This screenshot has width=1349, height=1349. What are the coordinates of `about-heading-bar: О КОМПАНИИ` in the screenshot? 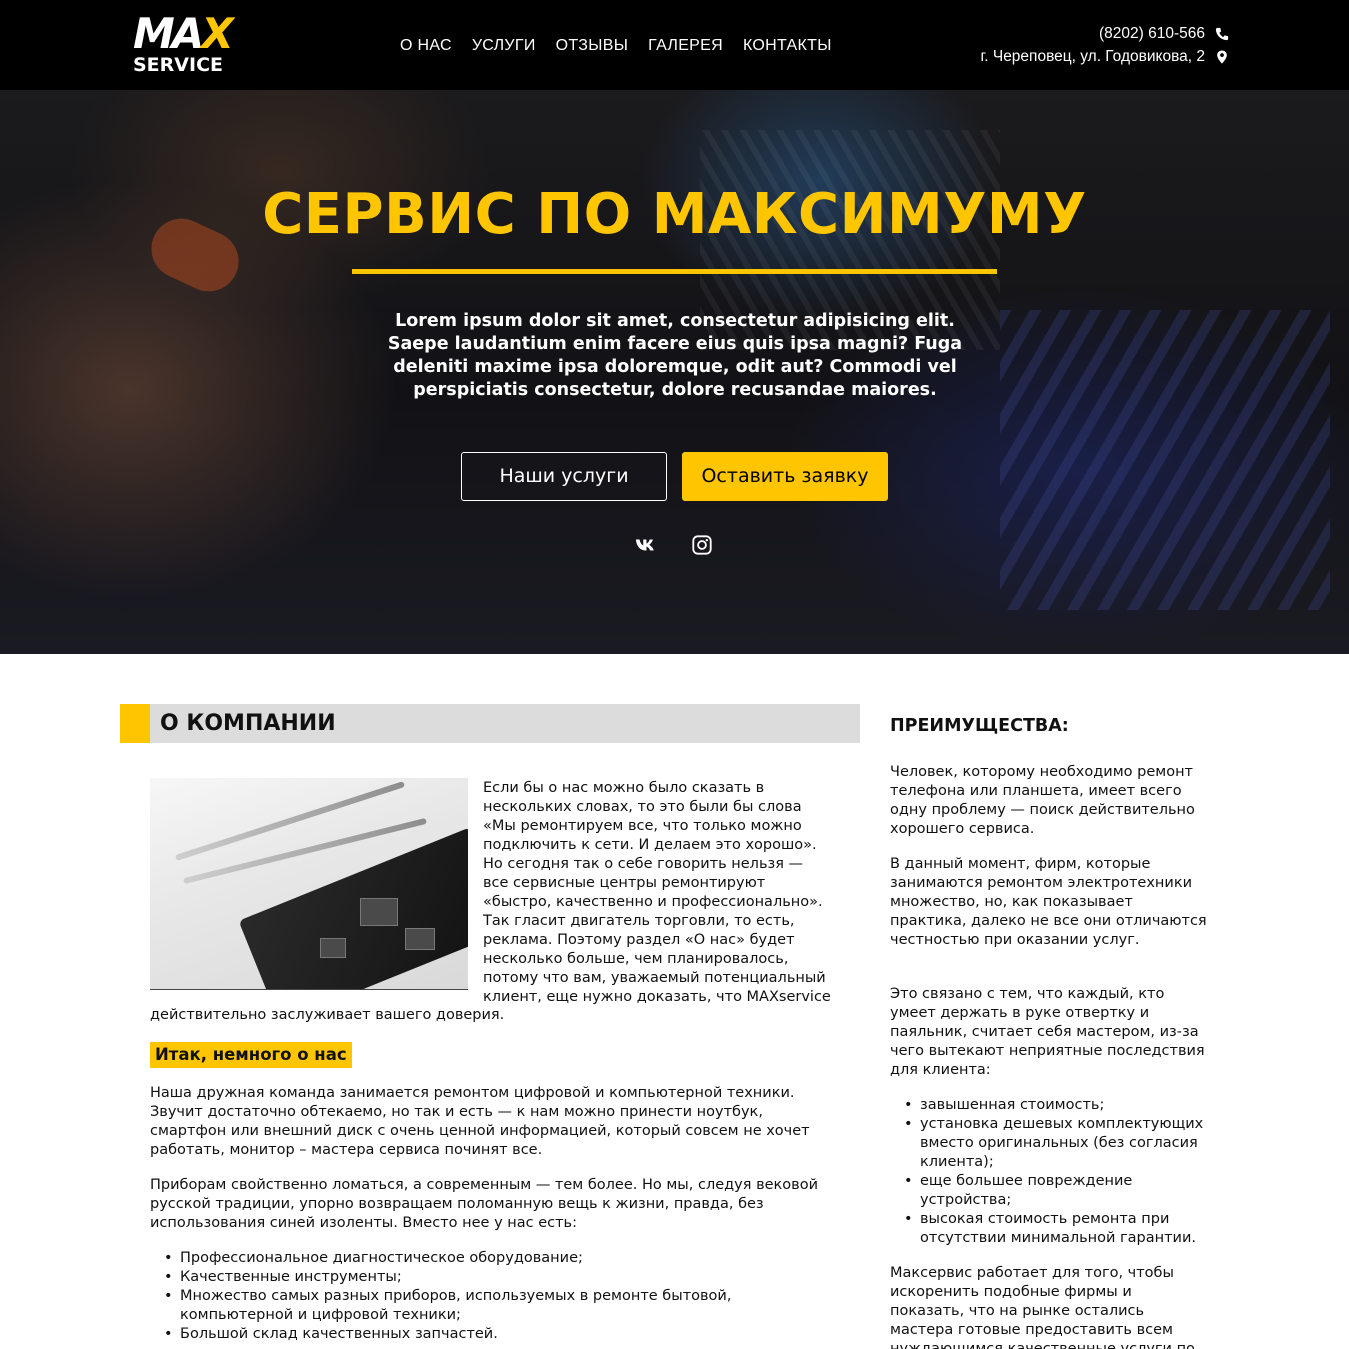 It's located at (490, 723).